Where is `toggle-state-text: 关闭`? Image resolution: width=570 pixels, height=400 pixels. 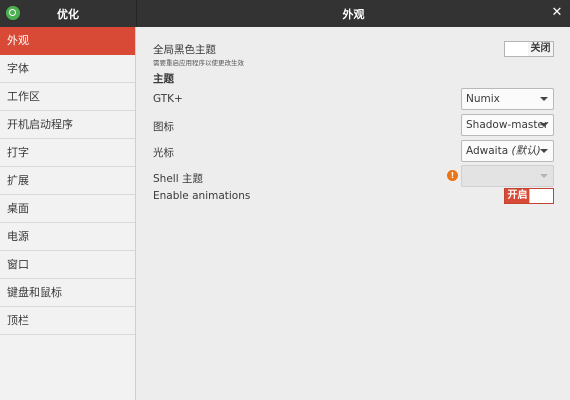
toggle-state-text: 关闭 is located at coordinates (540, 49).